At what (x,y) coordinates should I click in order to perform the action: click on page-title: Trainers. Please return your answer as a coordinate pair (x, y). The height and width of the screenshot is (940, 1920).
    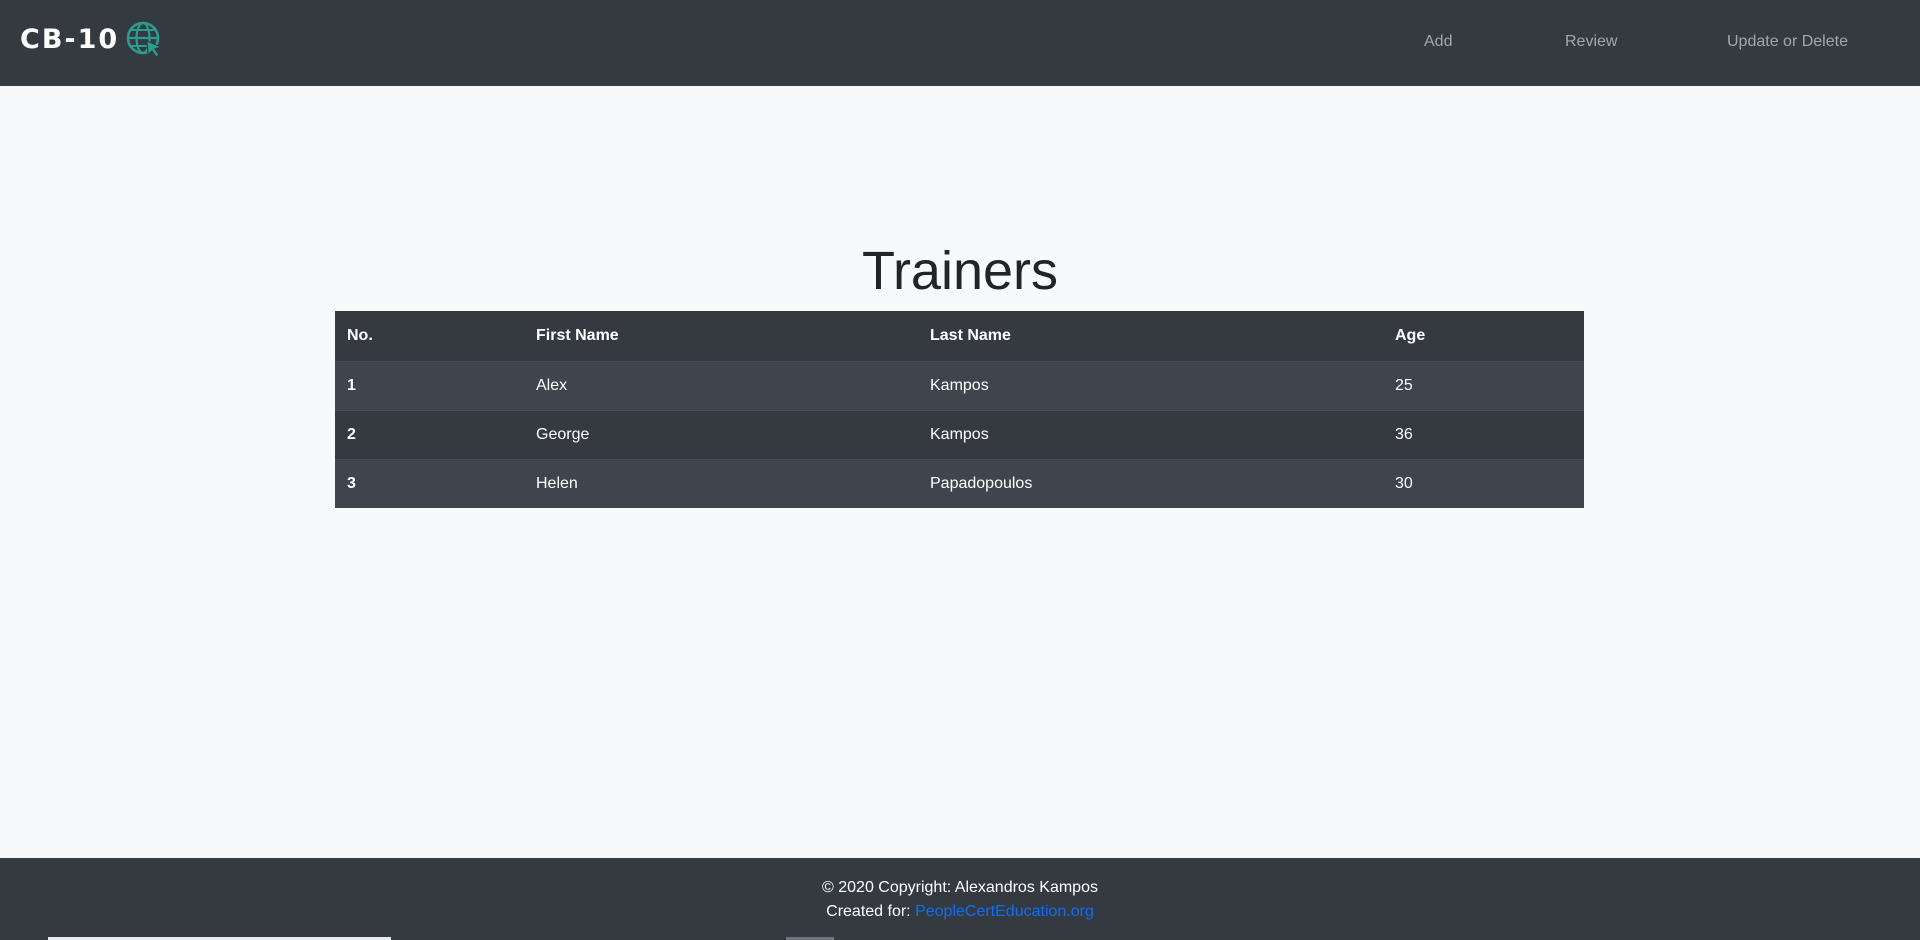
    Looking at the image, I should click on (960, 271).